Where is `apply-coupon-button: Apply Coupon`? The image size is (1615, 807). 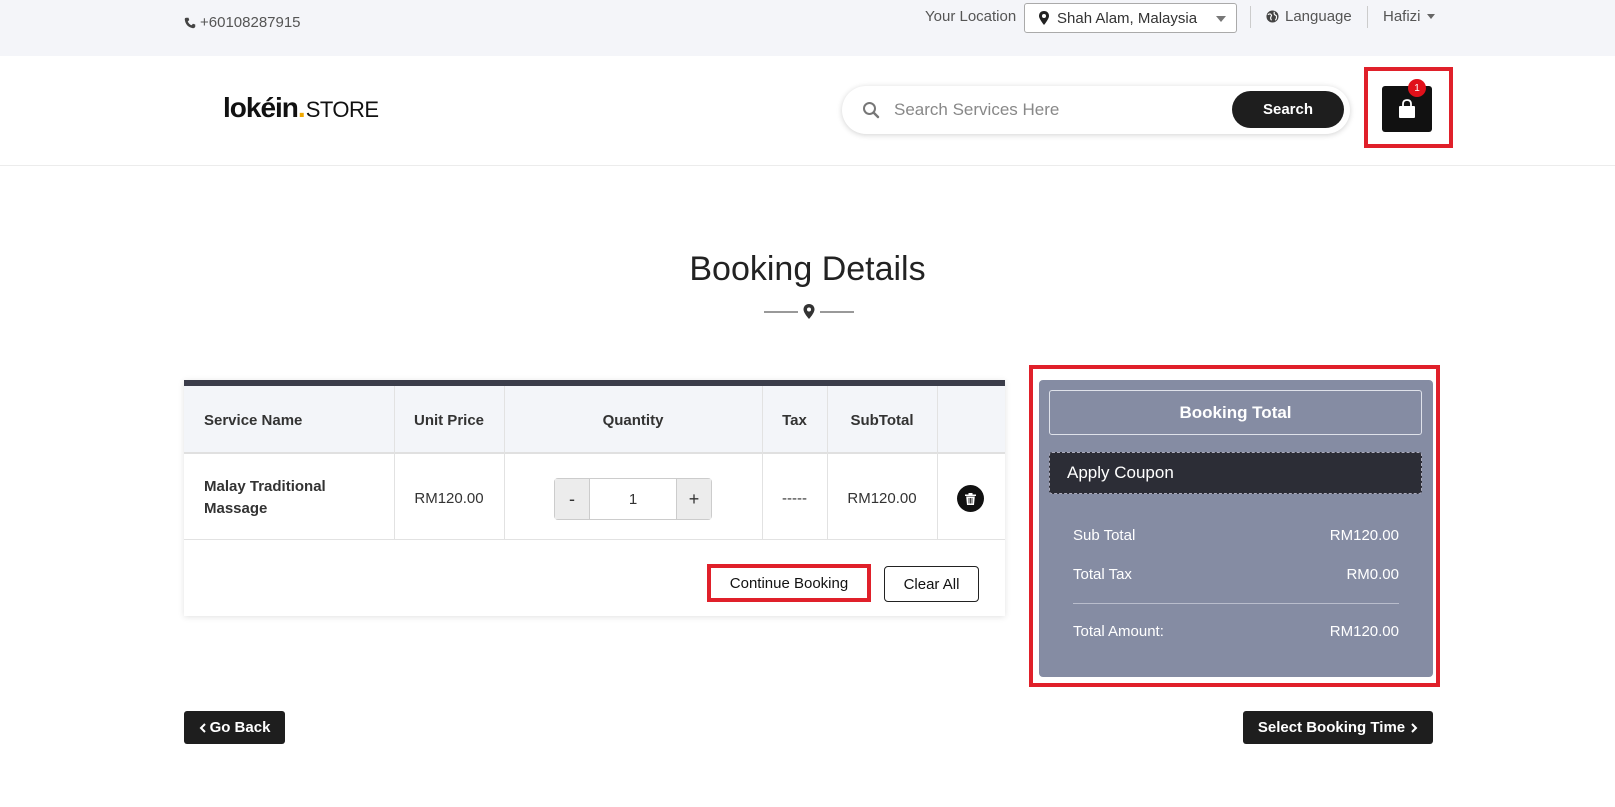 apply-coupon-button: Apply Coupon is located at coordinates (1235, 473).